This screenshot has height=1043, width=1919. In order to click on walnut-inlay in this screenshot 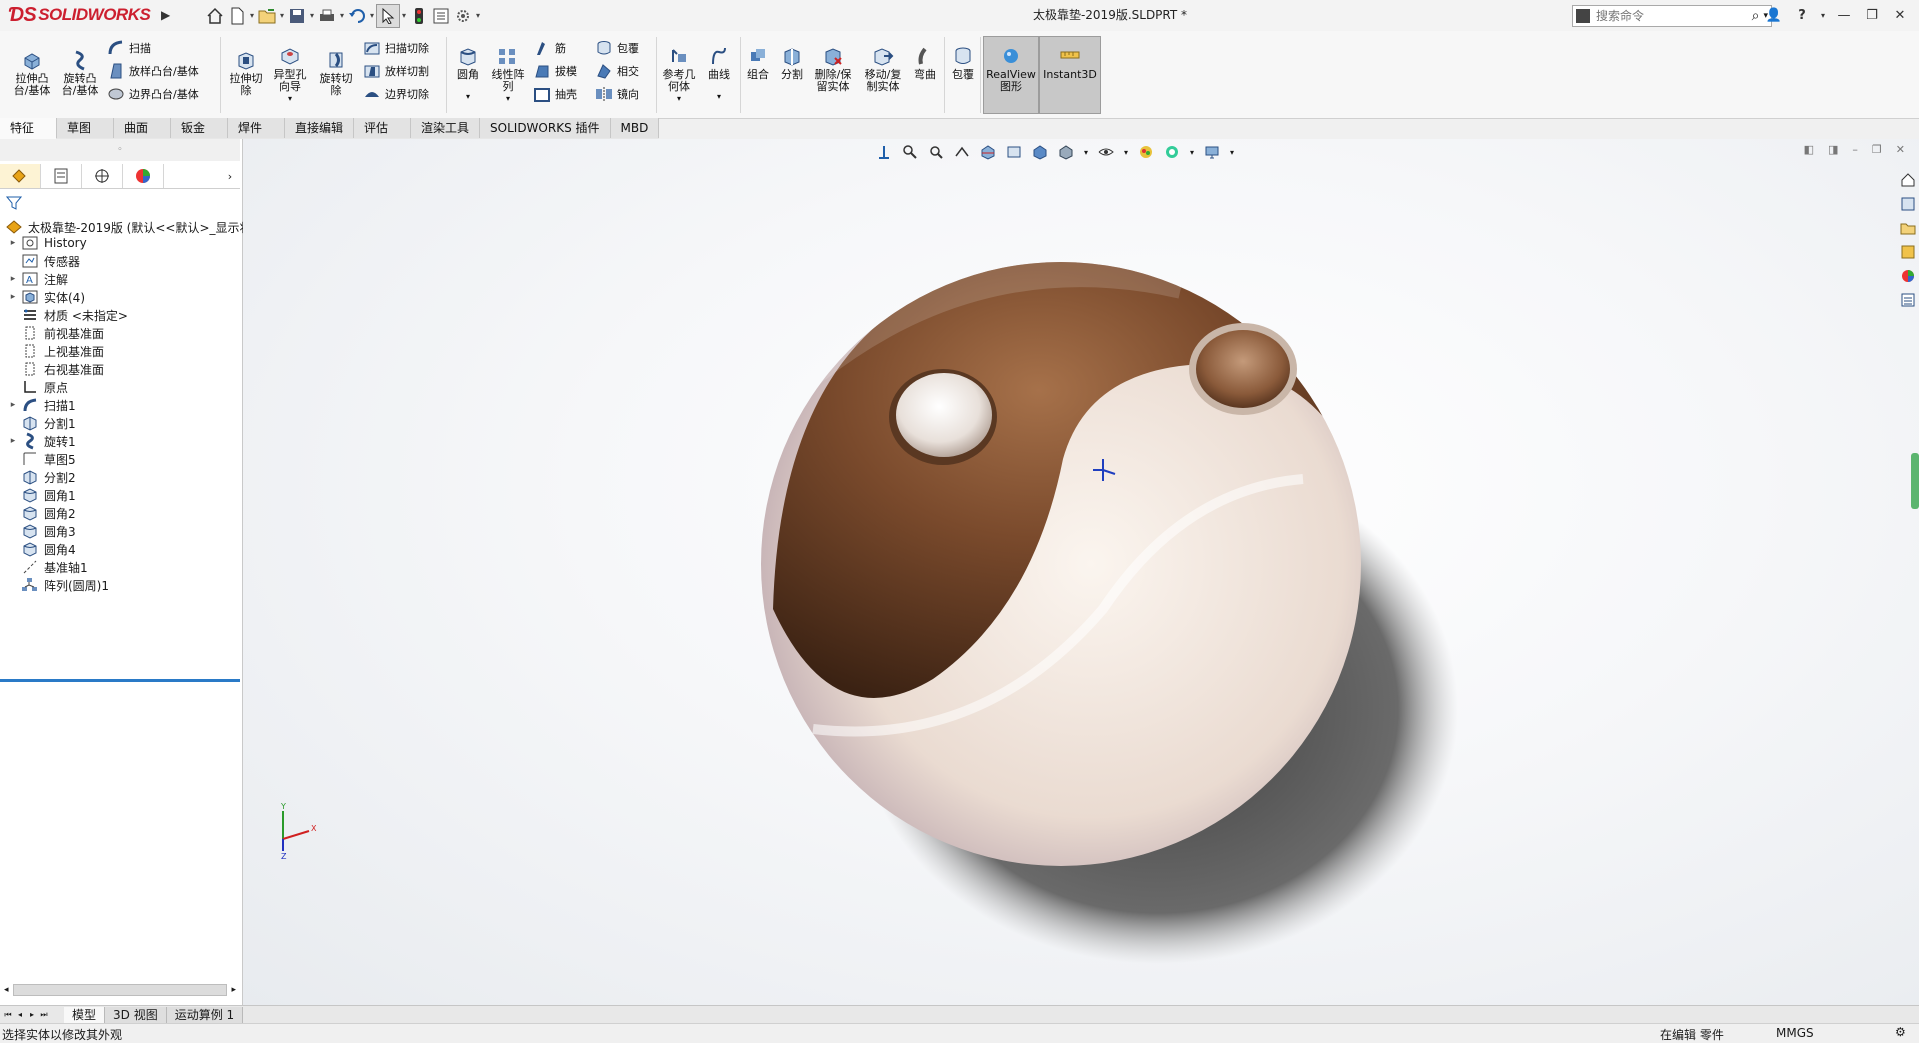, I will do `click(1243, 369)`.